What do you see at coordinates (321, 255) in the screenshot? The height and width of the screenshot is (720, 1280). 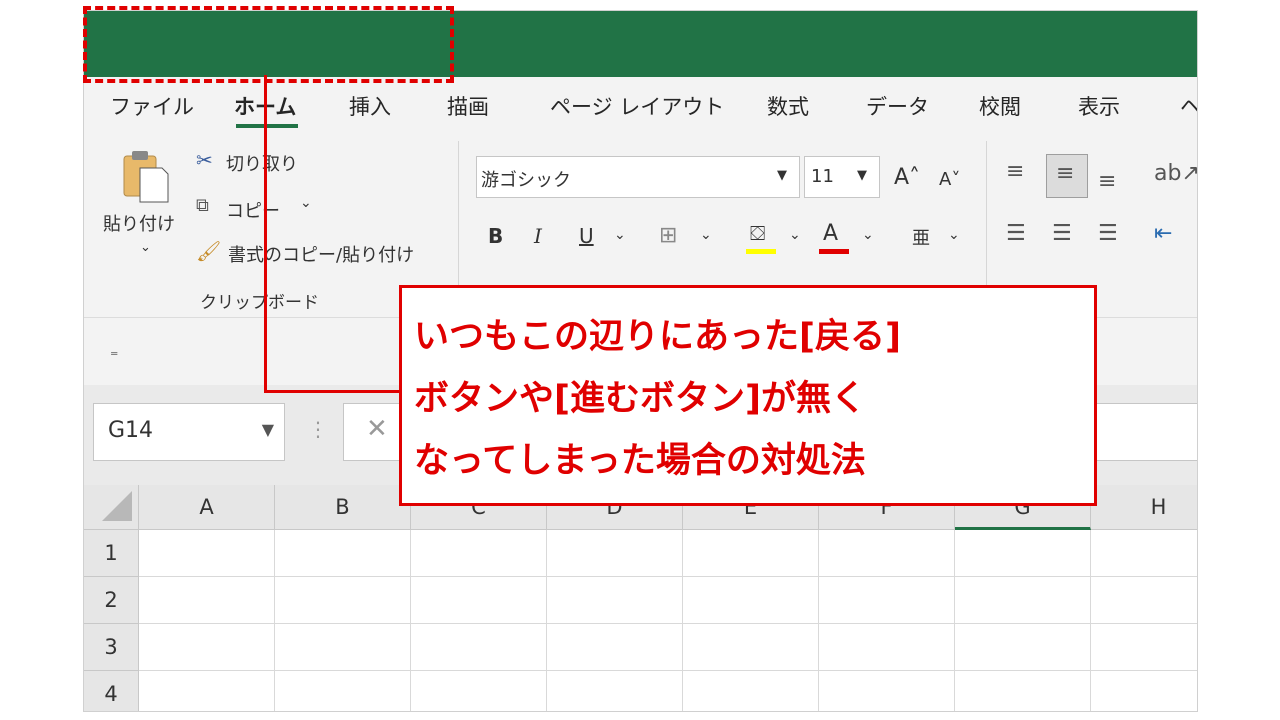 I see `format-painter-label: 書式のコピー/貼り付け` at bounding box center [321, 255].